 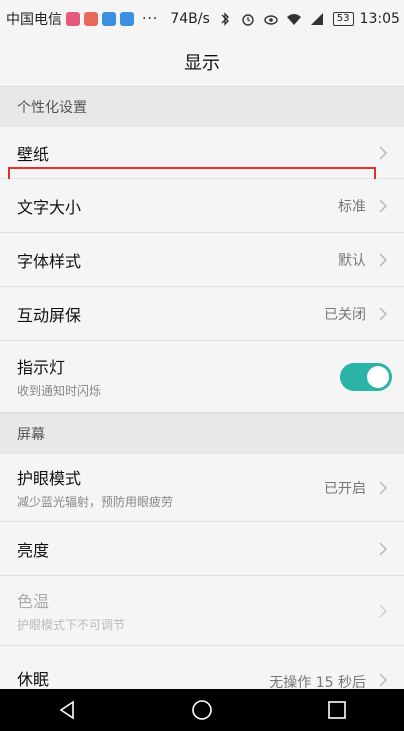 I want to click on indicator-toggle, so click(x=366, y=376).